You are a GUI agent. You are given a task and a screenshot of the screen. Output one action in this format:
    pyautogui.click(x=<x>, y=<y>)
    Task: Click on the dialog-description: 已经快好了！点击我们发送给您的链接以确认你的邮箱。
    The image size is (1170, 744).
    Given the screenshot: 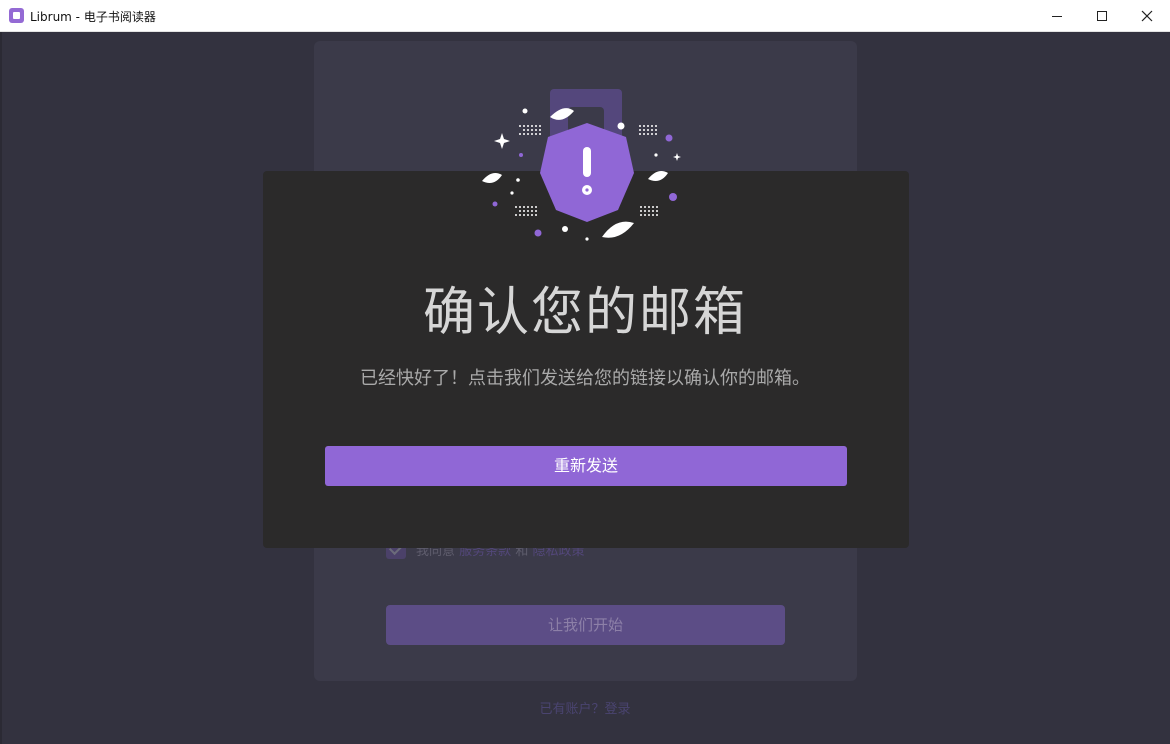 What is the action you would take?
    pyautogui.click(x=585, y=378)
    